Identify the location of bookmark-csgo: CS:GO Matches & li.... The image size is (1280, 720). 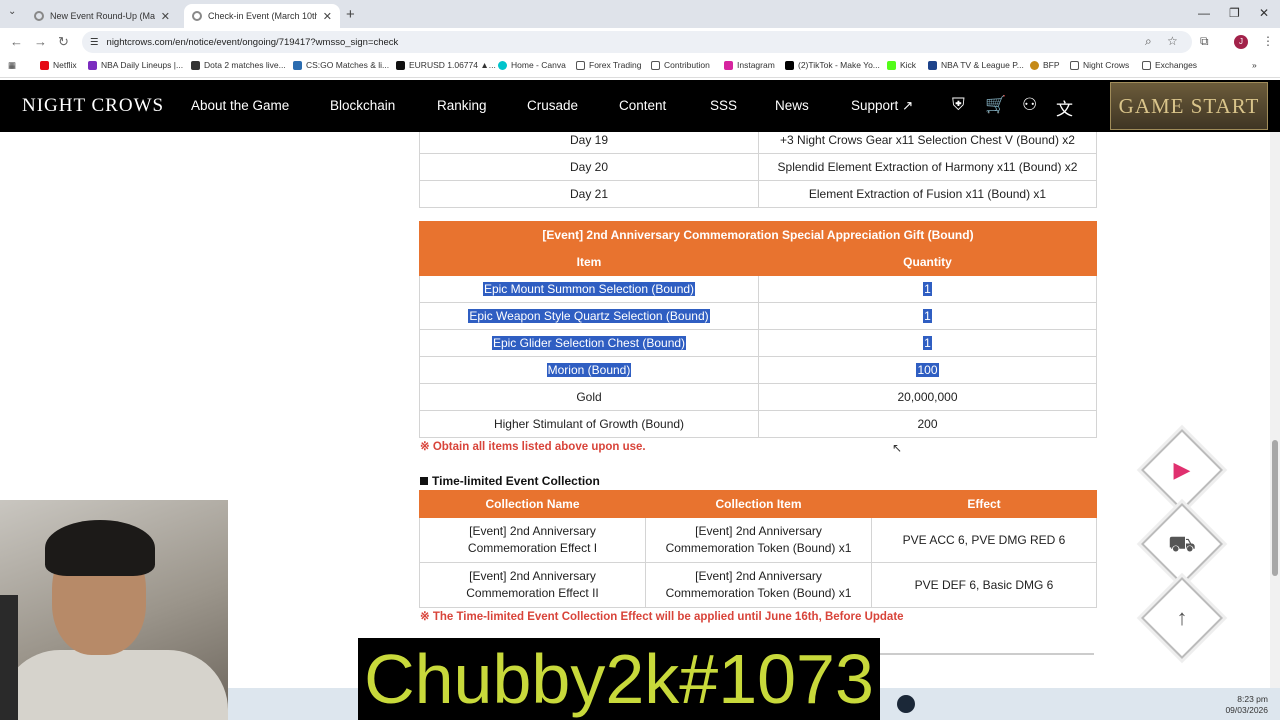
(341, 65).